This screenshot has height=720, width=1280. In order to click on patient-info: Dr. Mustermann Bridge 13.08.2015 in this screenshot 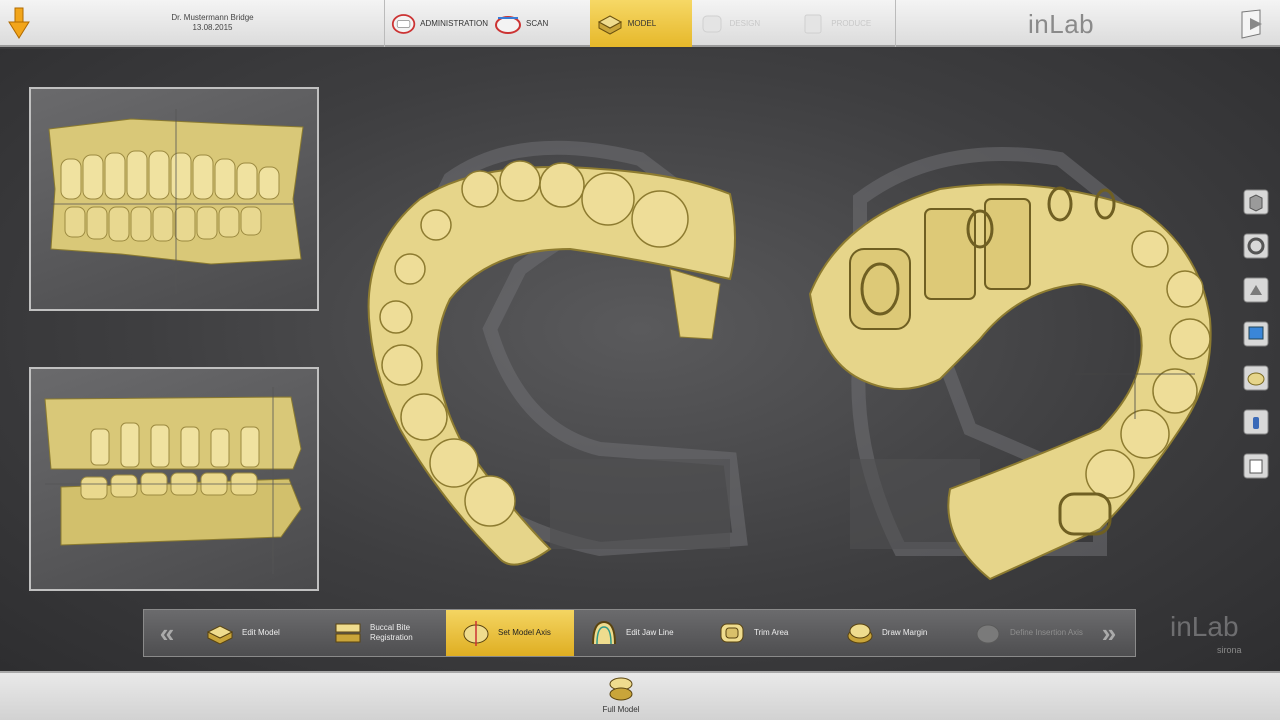, I will do `click(212, 23)`.